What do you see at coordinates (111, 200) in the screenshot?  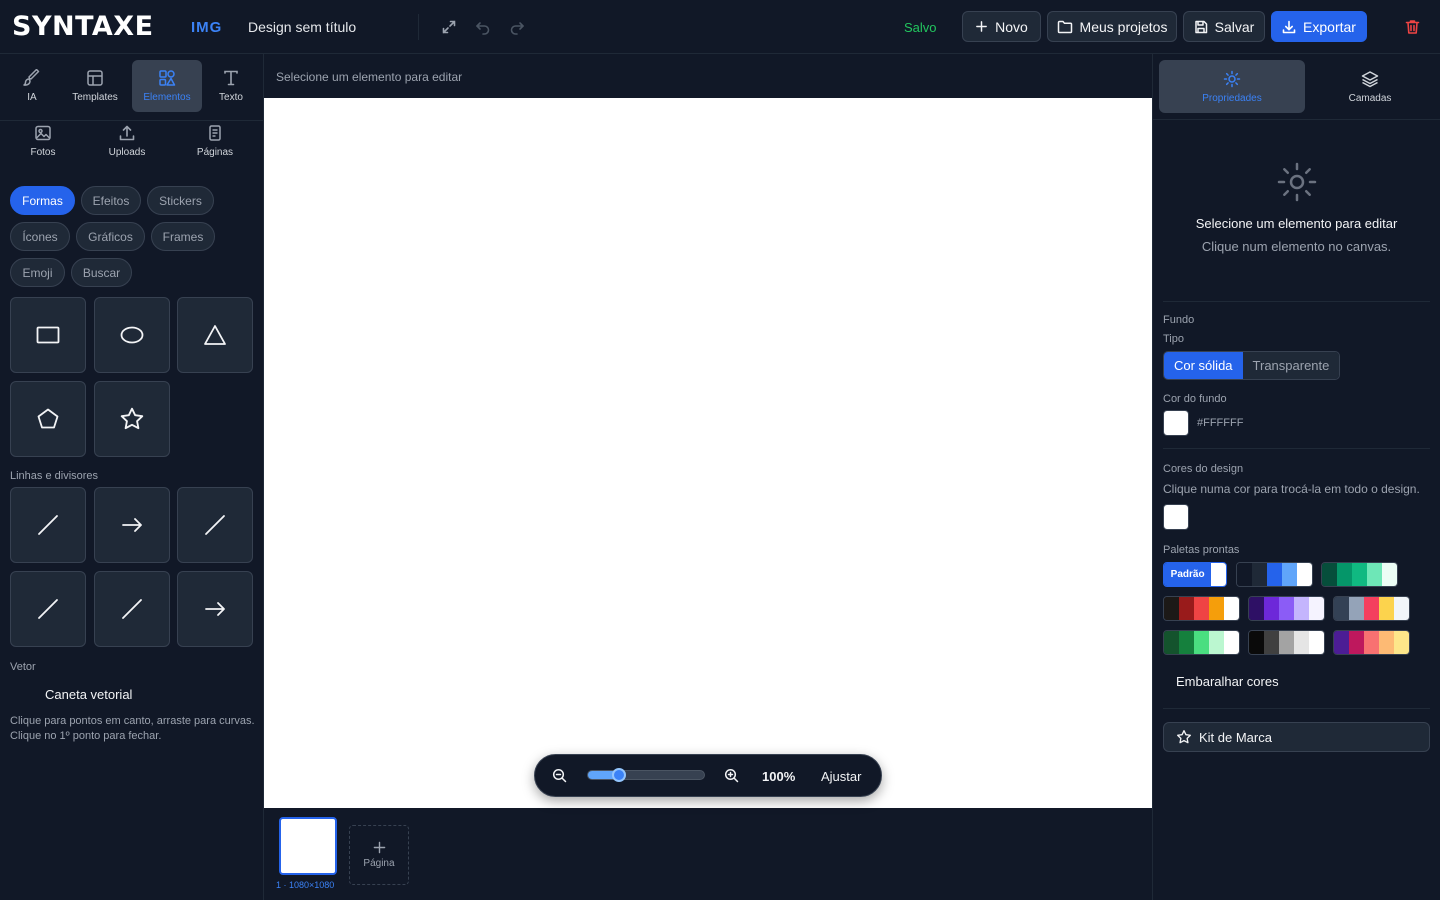 I see `category-efeitos: Efeitos` at bounding box center [111, 200].